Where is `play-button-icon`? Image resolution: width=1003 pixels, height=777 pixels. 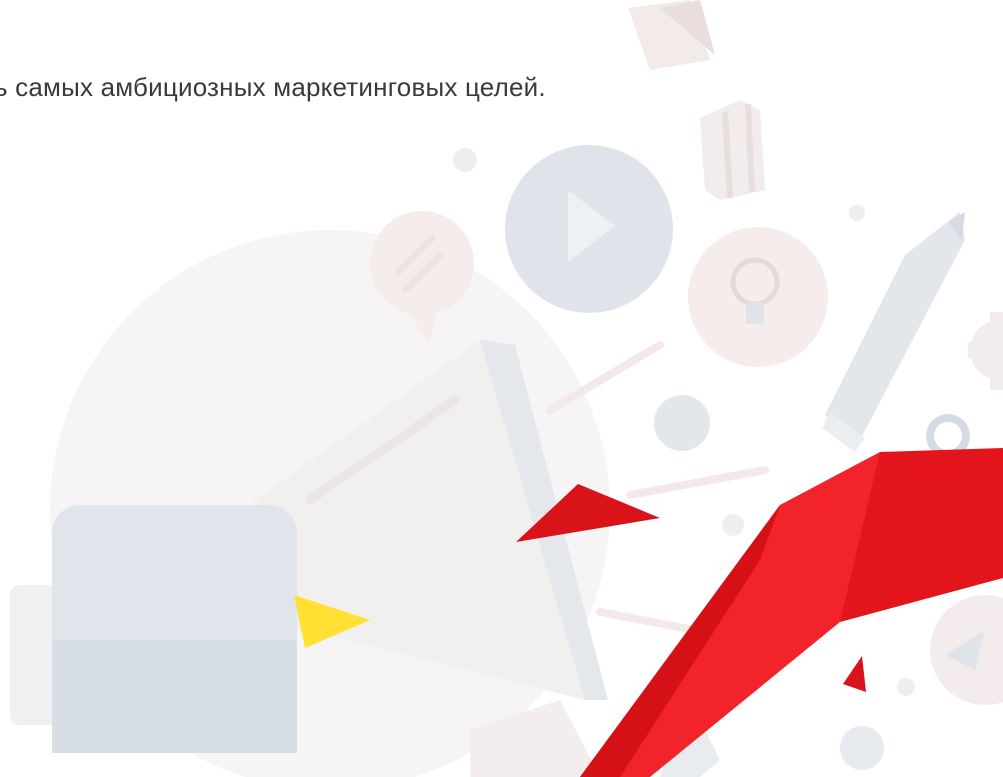 play-button-icon is located at coordinates (589, 229).